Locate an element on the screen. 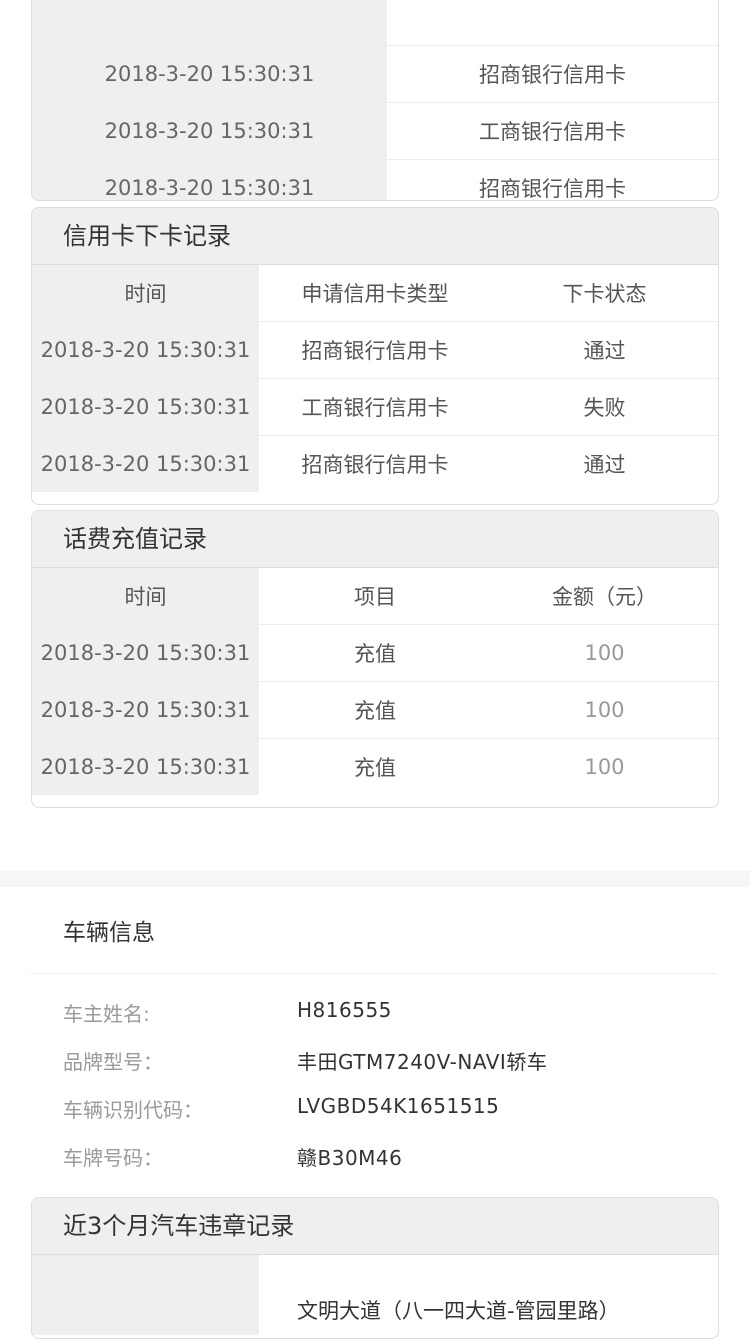  bank-cell is located at coordinates (552, 22).